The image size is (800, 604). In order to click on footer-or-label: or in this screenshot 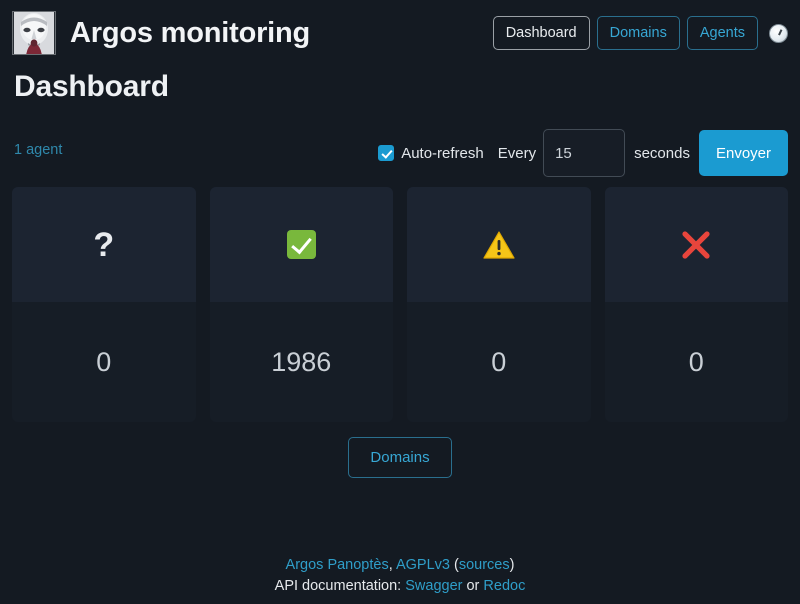, I will do `click(473, 585)`.